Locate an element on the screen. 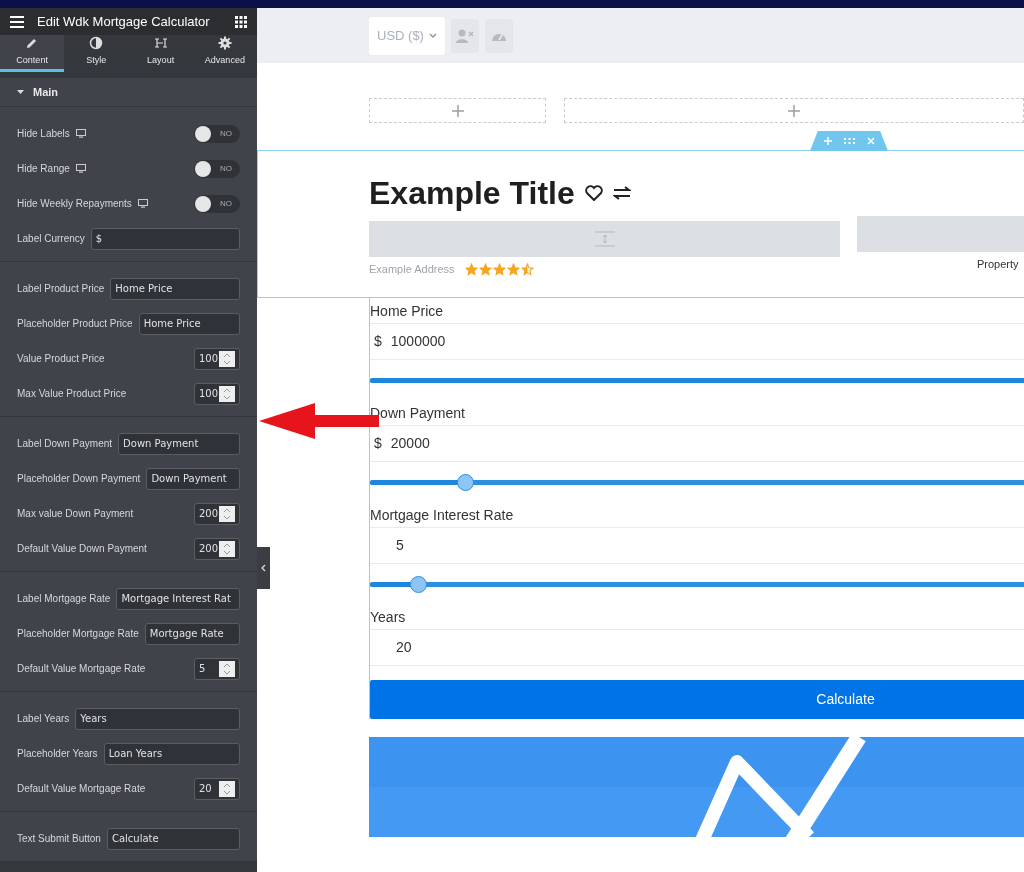 This screenshot has width=1024, height=872. field-label: Max Value Product Price is located at coordinates (72, 394).